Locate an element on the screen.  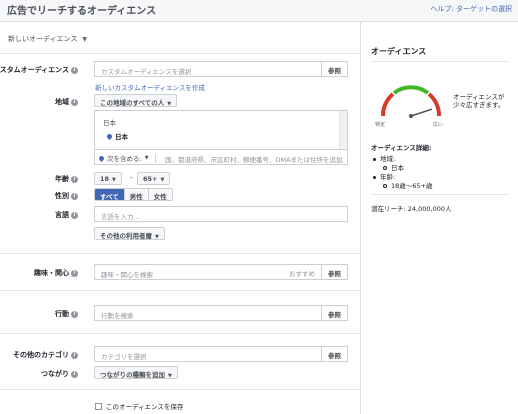
interests-suggestions-button: おすすめ is located at coordinates (302, 273).